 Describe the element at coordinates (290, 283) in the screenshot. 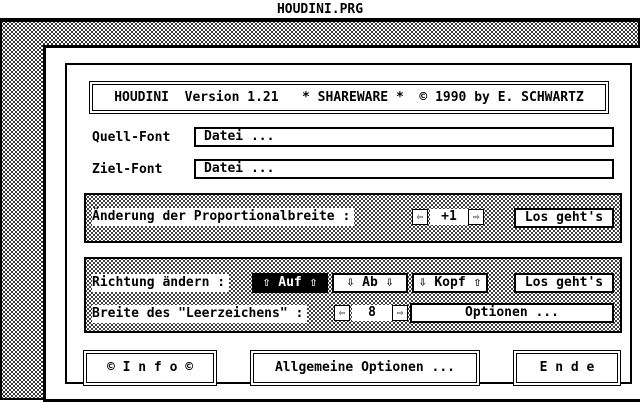

I see `direction-up-button: ⇧ Auf ⇧` at that location.